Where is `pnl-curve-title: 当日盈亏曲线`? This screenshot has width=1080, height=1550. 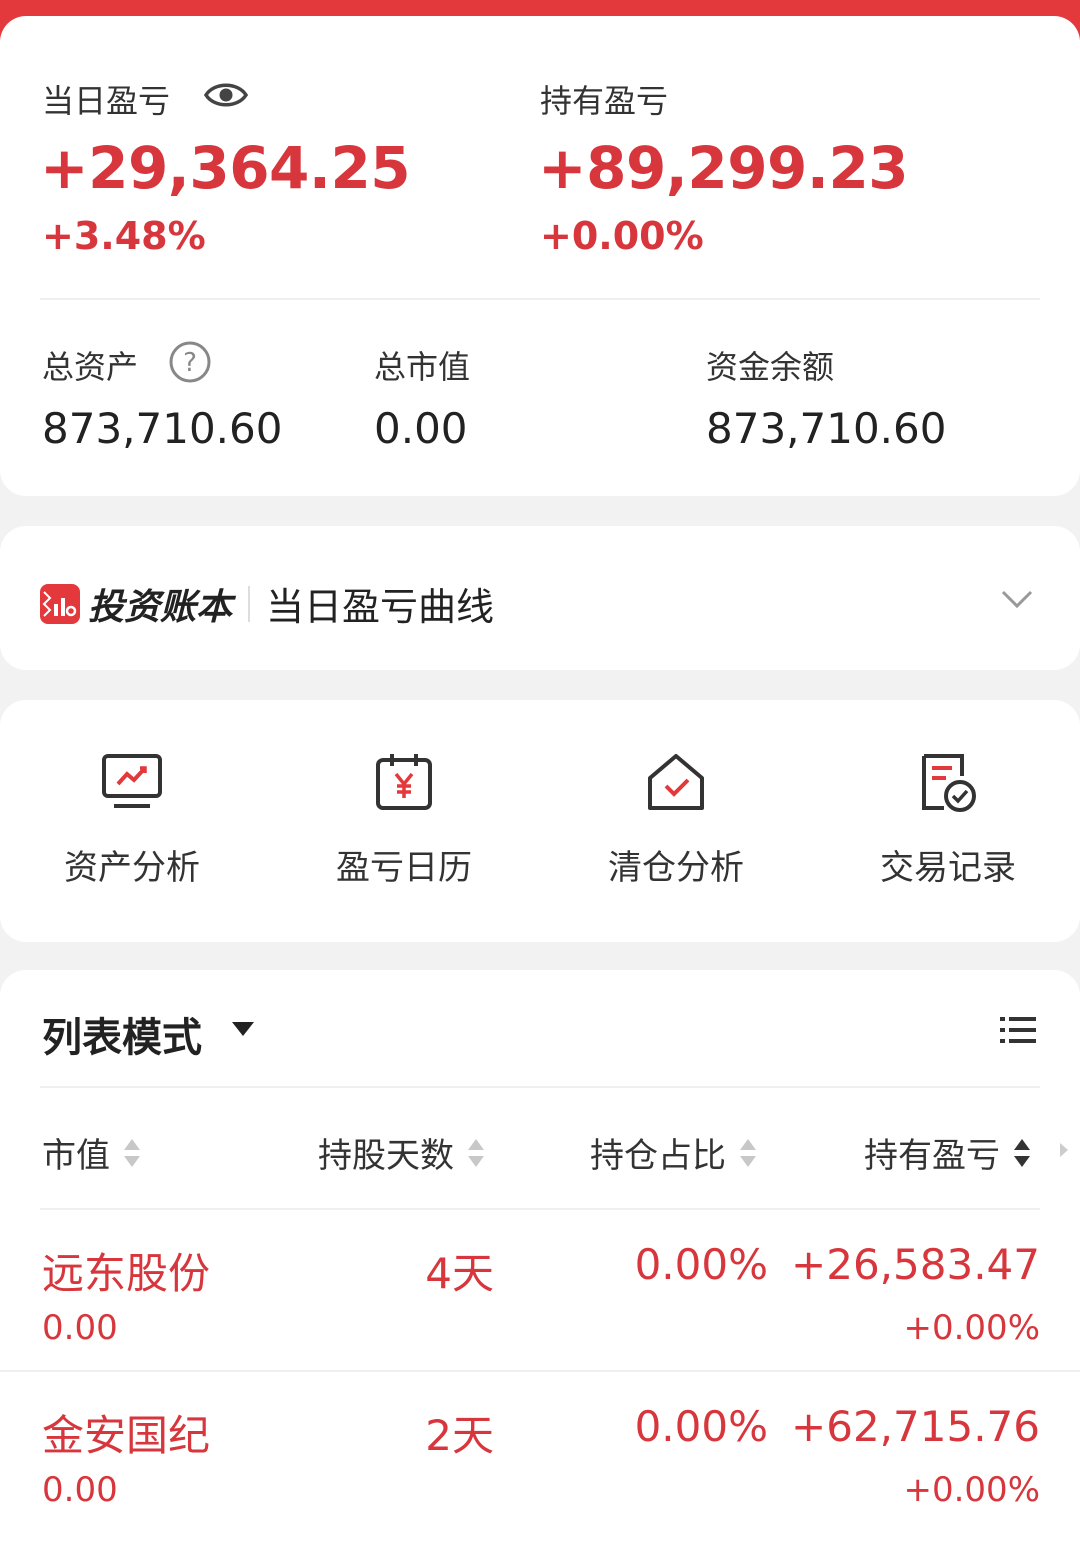 pnl-curve-title: 当日盈亏曲线 is located at coordinates (380, 607).